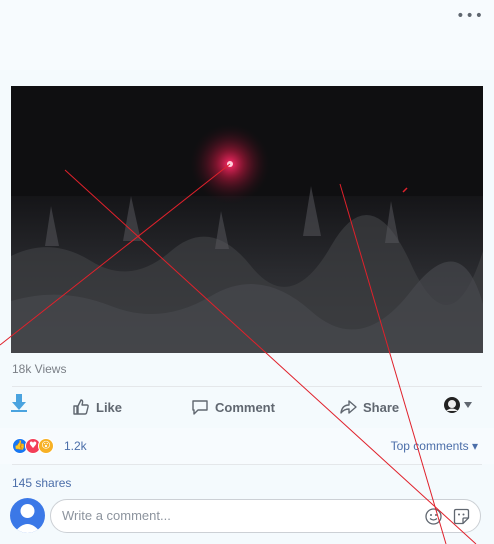 This screenshot has height=544, width=494. What do you see at coordinates (434, 446) in the screenshot?
I see `comment-sort-dropdown: Top comments ▾` at bounding box center [434, 446].